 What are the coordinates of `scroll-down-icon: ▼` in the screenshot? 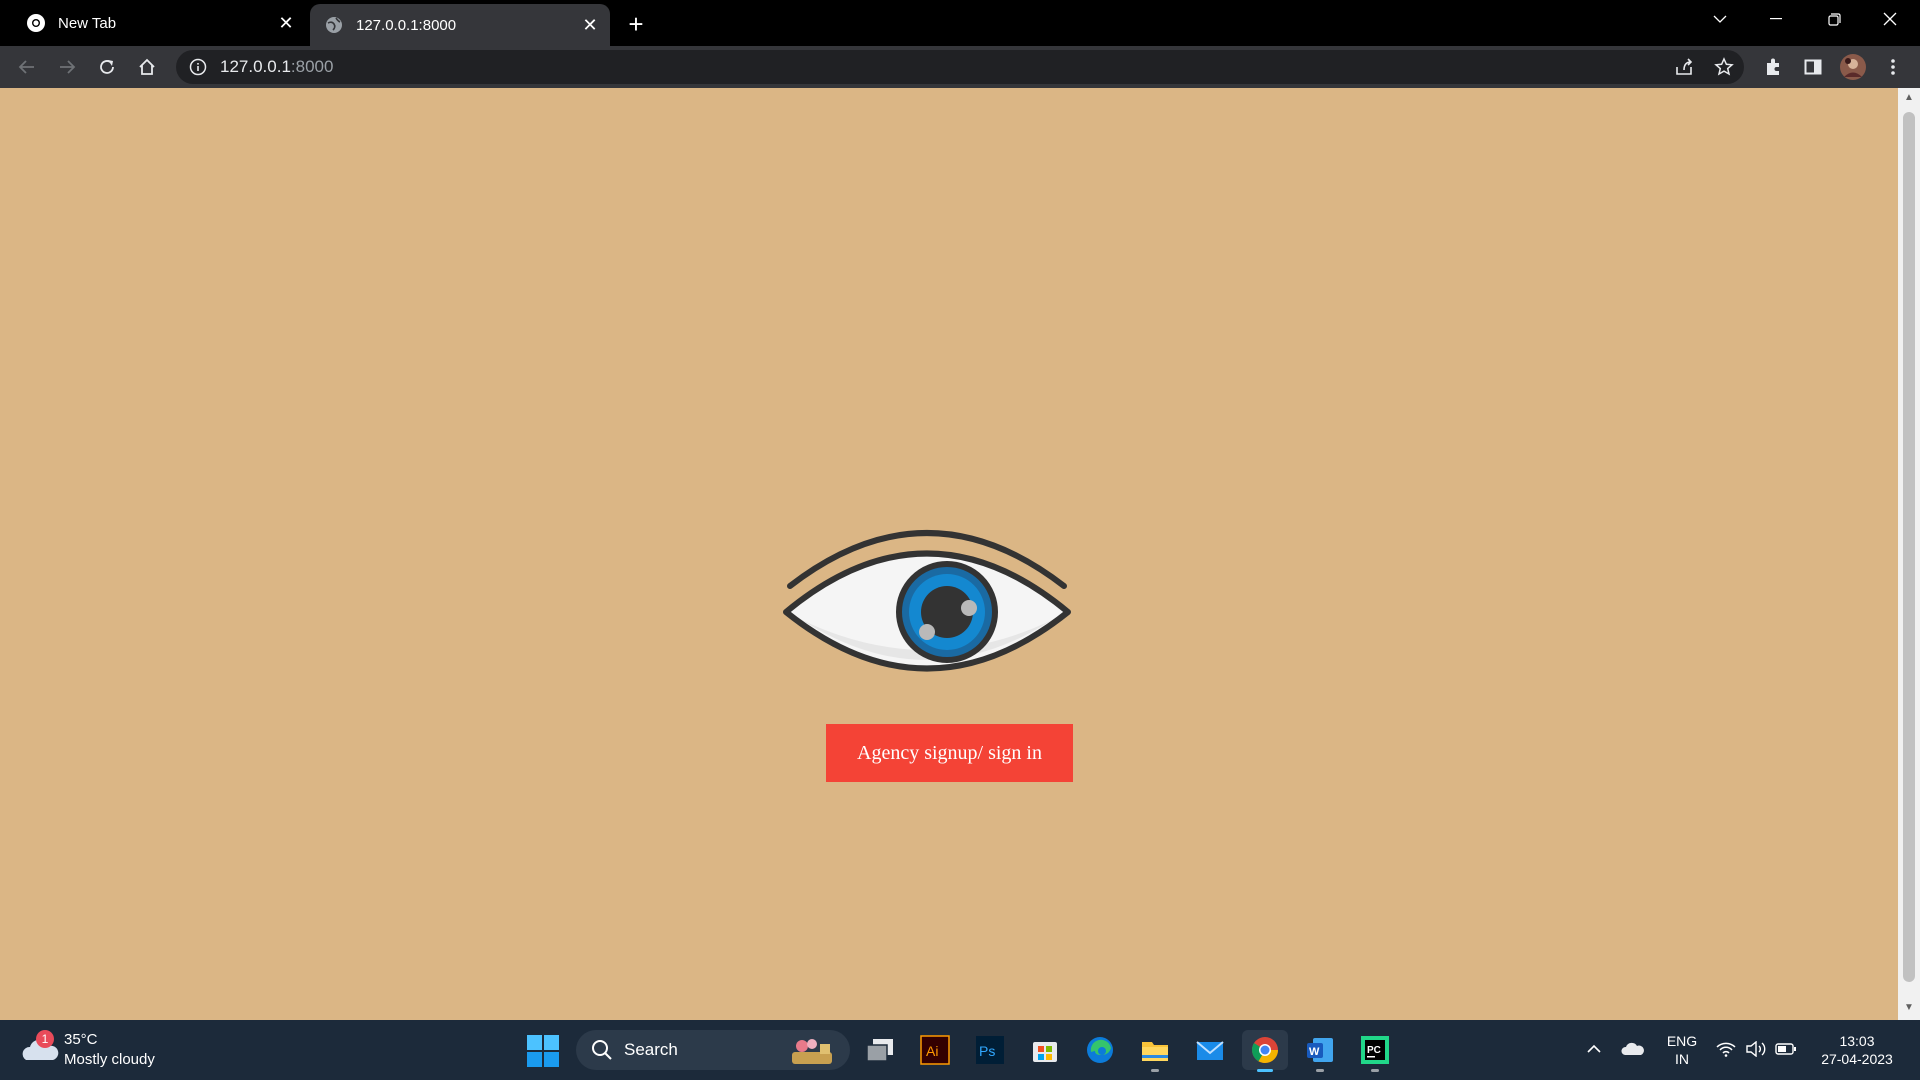 It's located at (1909, 1008).